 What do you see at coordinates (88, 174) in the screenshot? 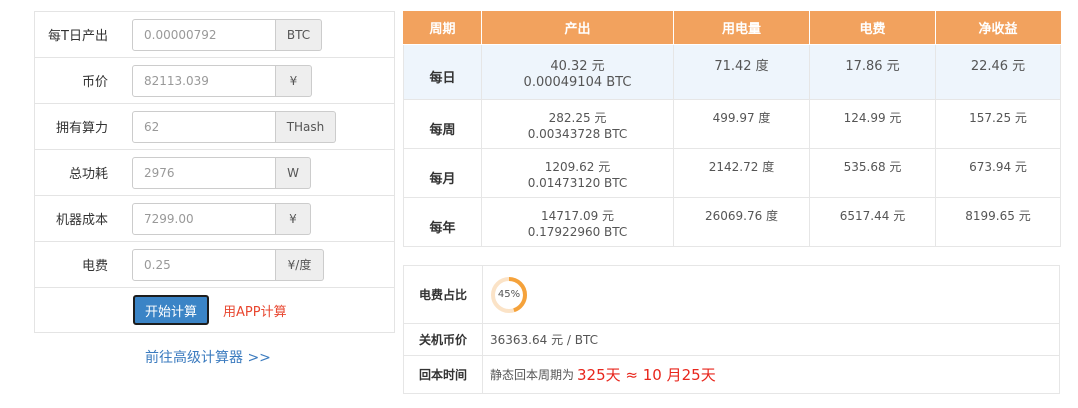
I see `power-label: 总功耗` at bounding box center [88, 174].